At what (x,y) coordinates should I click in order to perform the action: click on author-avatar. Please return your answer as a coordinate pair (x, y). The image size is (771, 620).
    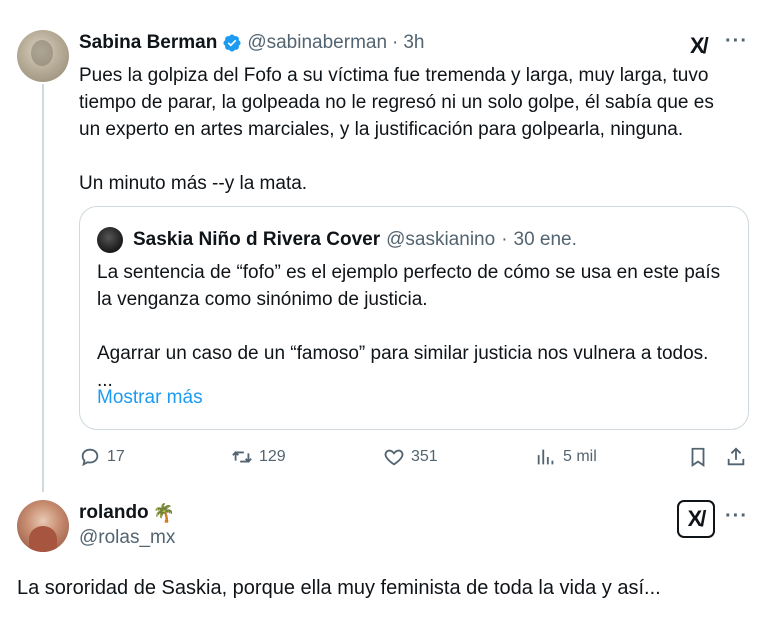
    Looking at the image, I should click on (43, 56).